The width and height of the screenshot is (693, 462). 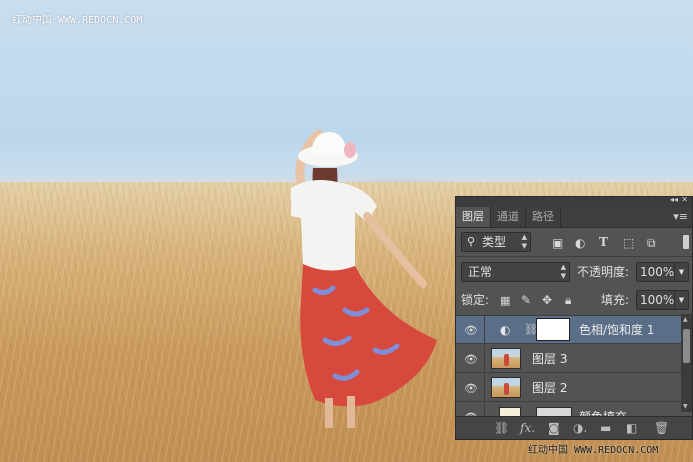 I want to click on filter-toggle-switch, so click(x=686, y=242).